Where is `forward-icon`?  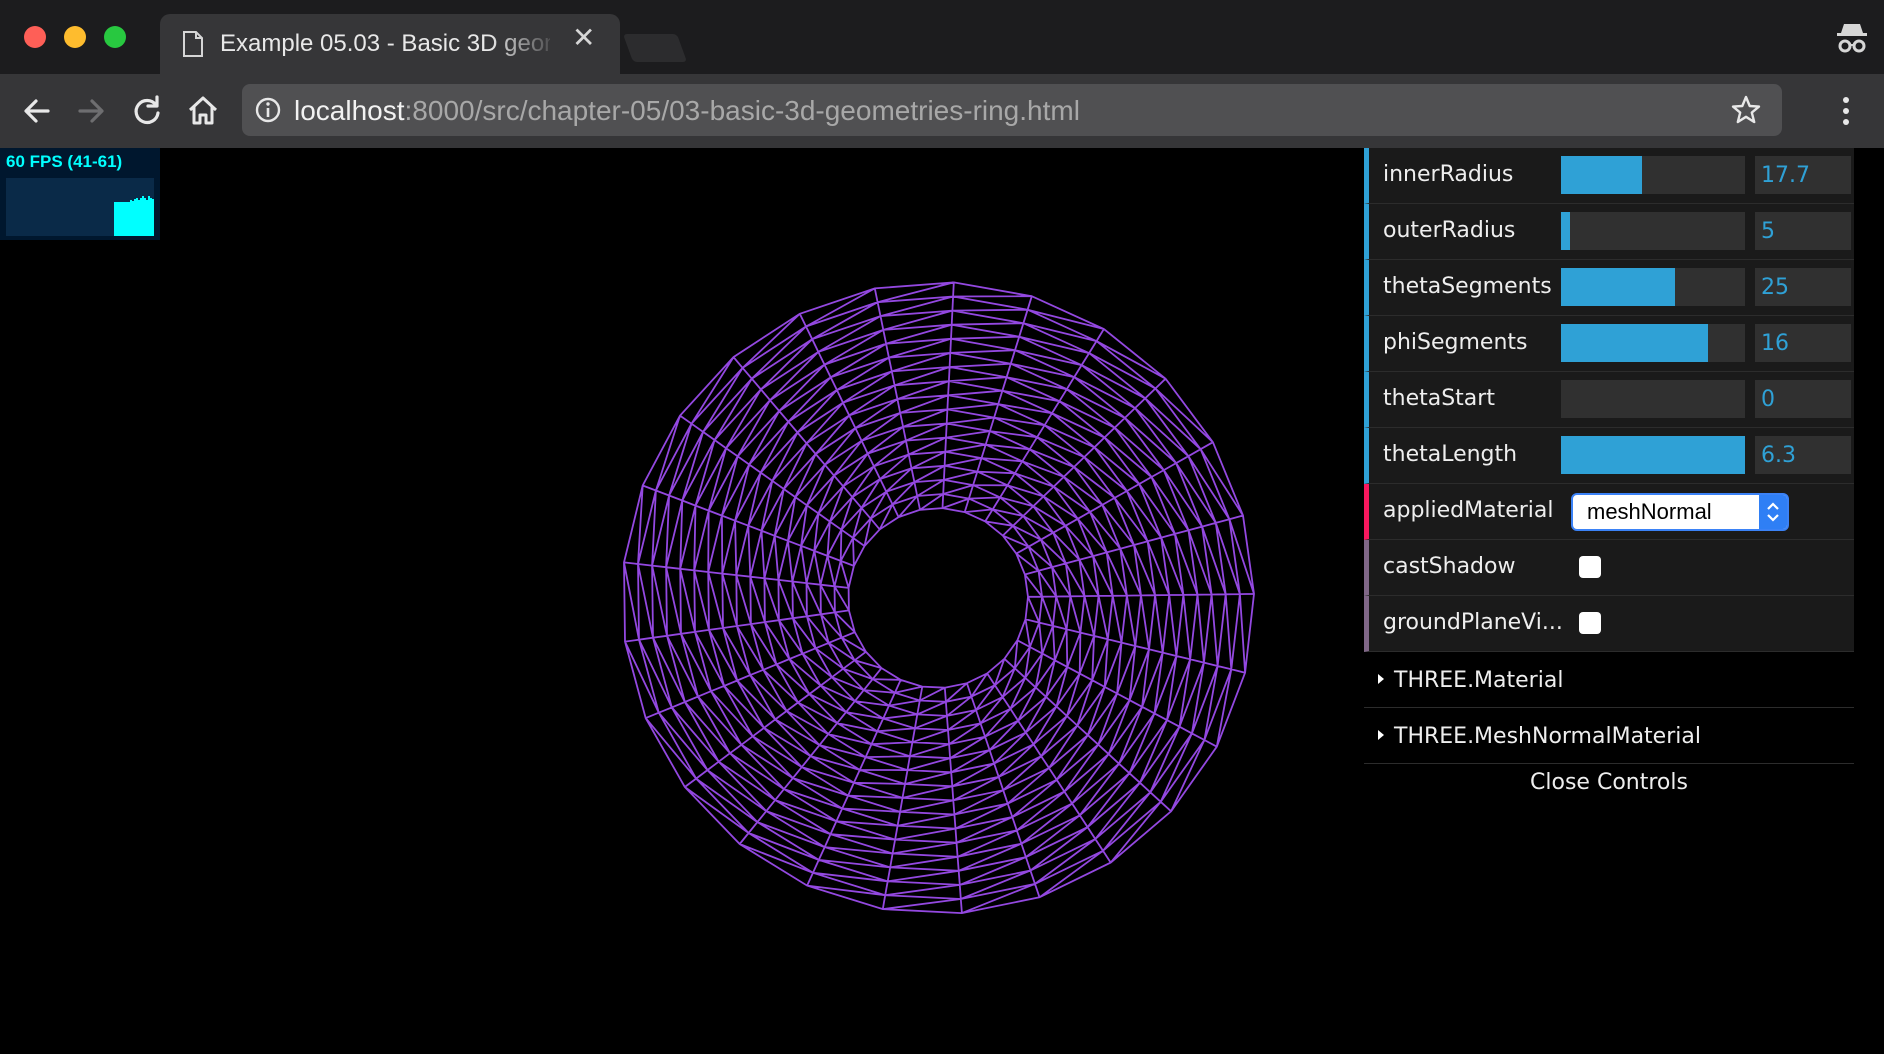 forward-icon is located at coordinates (91, 111).